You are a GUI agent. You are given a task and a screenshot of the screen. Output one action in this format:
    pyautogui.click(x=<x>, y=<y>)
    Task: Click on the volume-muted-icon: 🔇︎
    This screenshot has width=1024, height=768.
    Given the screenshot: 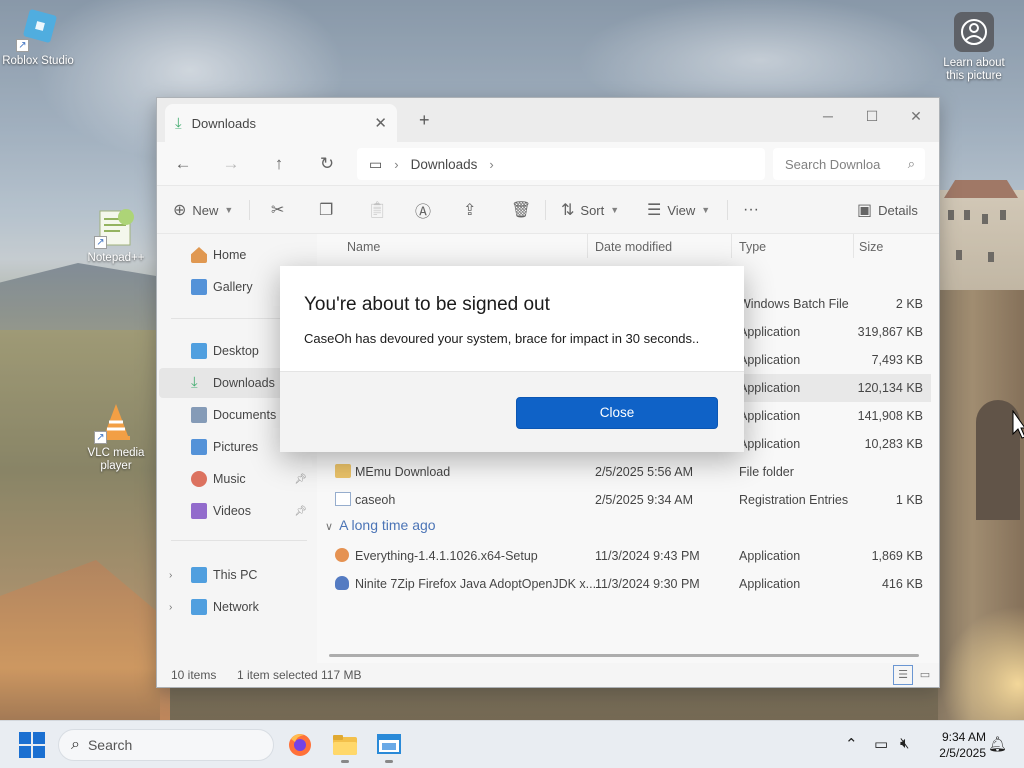 What is the action you would take?
    pyautogui.click(x=904, y=743)
    